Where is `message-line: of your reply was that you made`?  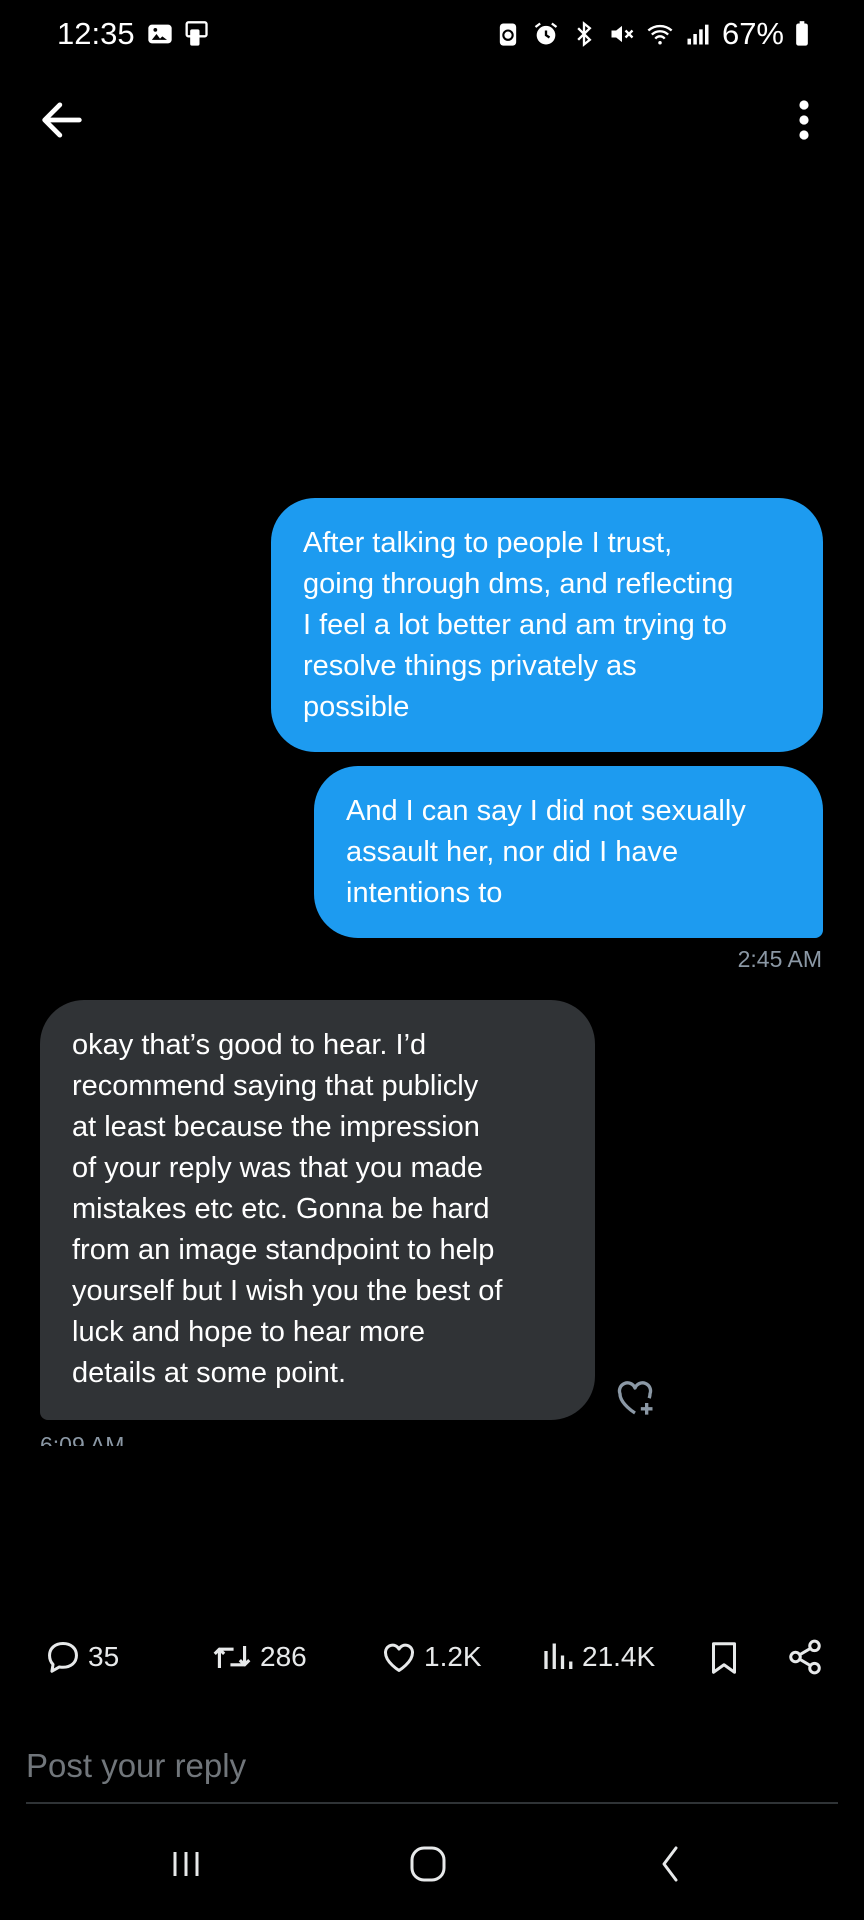 message-line: of your reply was that you made is located at coordinates (278, 1168).